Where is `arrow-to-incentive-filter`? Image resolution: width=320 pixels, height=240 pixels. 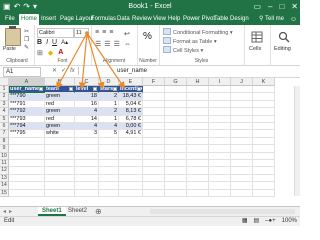 arrow-to-incentive-filter is located at coordinates (106, 60).